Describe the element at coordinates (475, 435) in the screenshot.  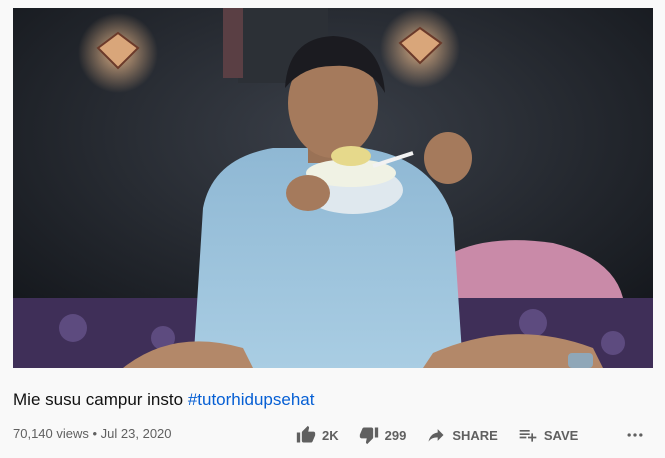
I see `share-label: SHARE` at that location.